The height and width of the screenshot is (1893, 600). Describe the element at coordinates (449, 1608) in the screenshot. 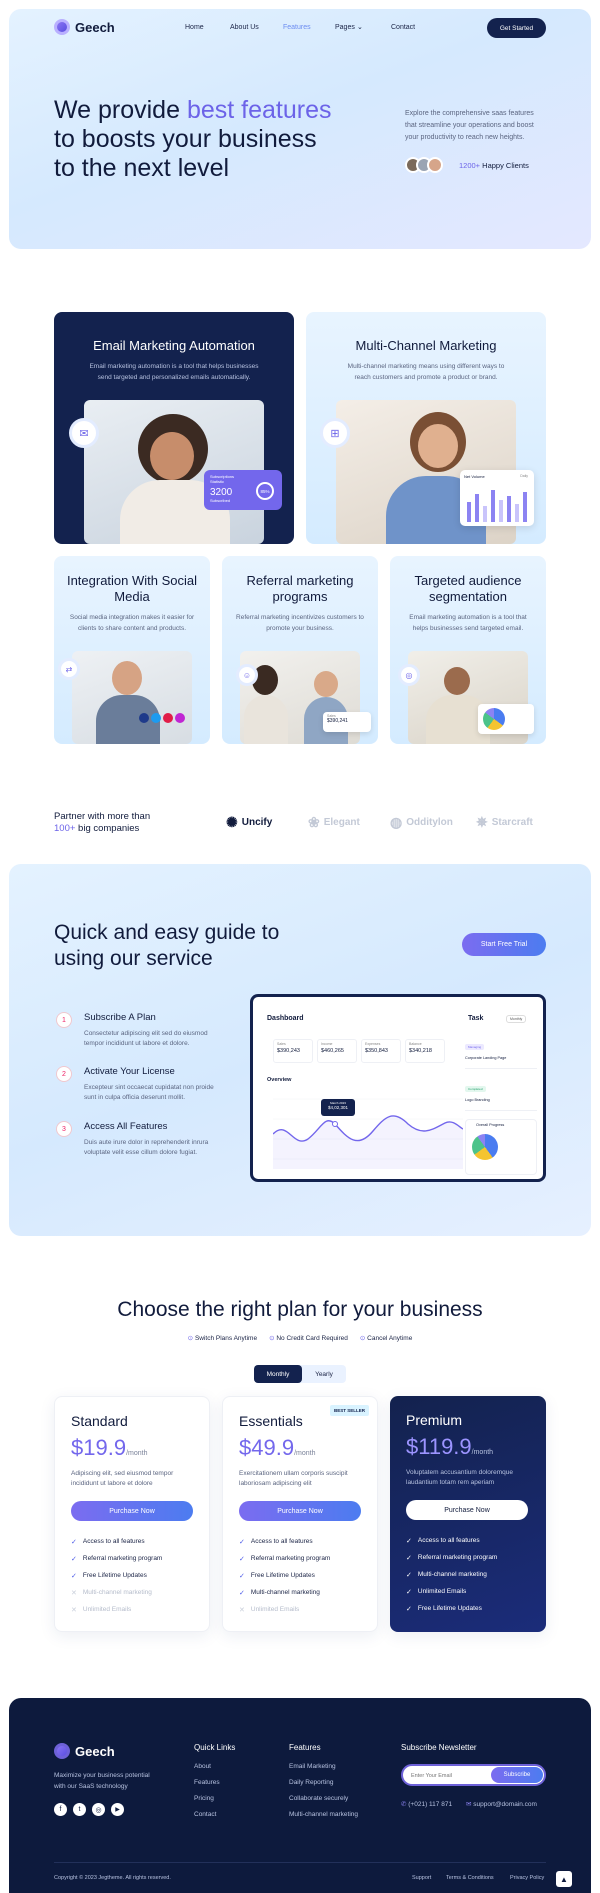

I see `plan-feature-label: Free Lifetime Updates` at that location.